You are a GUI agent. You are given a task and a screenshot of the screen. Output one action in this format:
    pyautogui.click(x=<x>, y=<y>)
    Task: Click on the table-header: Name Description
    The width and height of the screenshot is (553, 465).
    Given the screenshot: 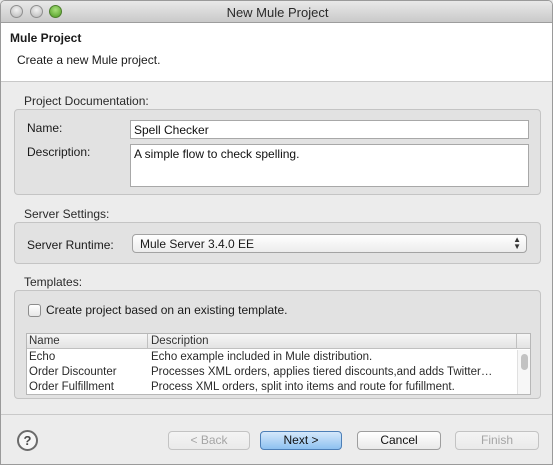 What is the action you would take?
    pyautogui.click(x=278, y=341)
    